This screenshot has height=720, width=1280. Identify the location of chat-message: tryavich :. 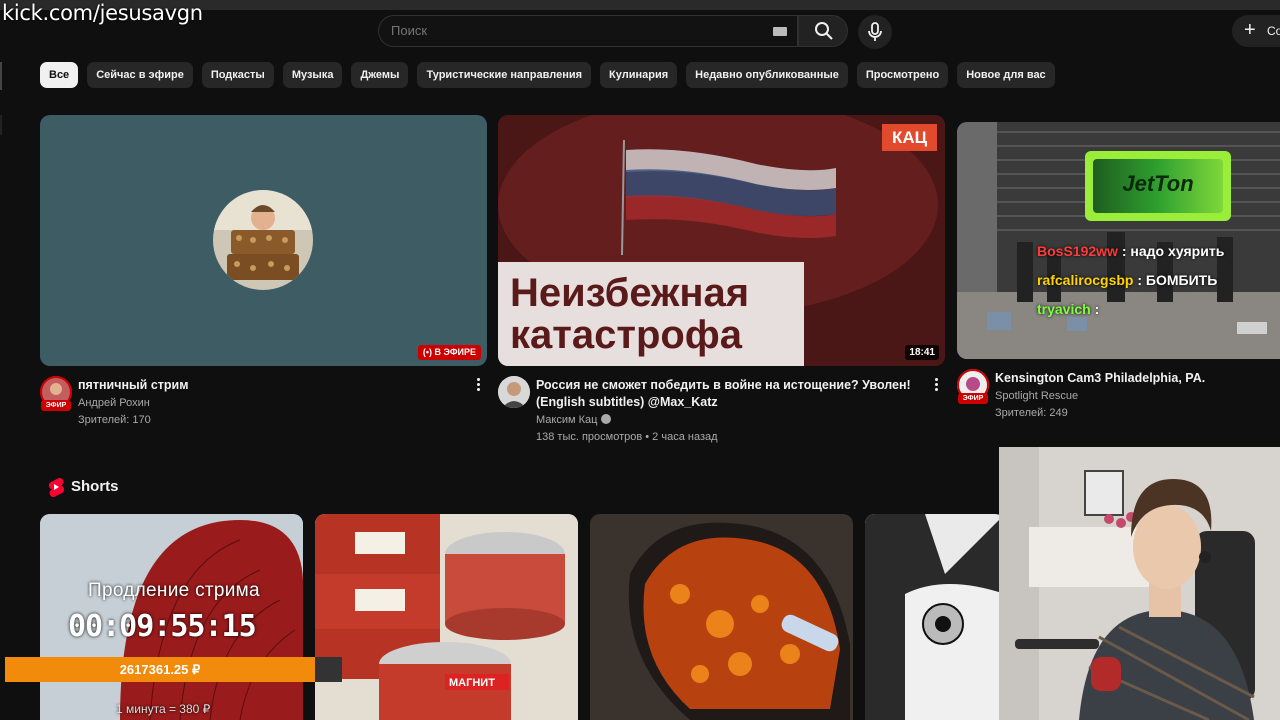
(1068, 309).